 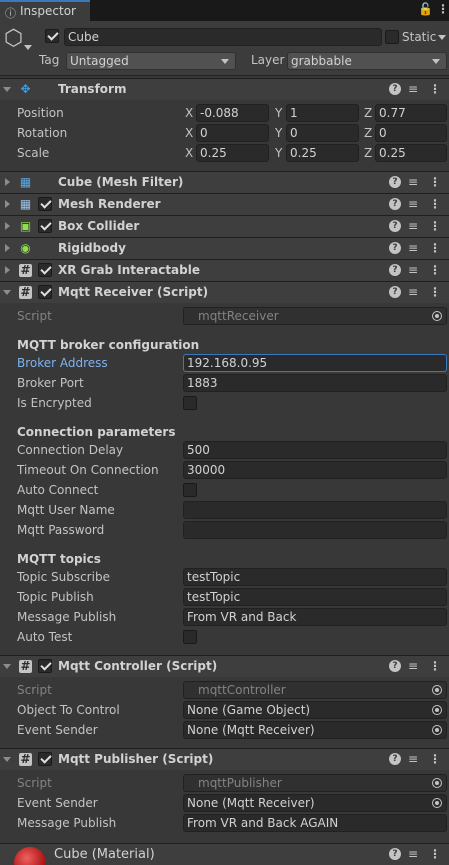 I want to click on material-header: Cube (Material) ? ≡ ⋮, so click(x=224, y=854).